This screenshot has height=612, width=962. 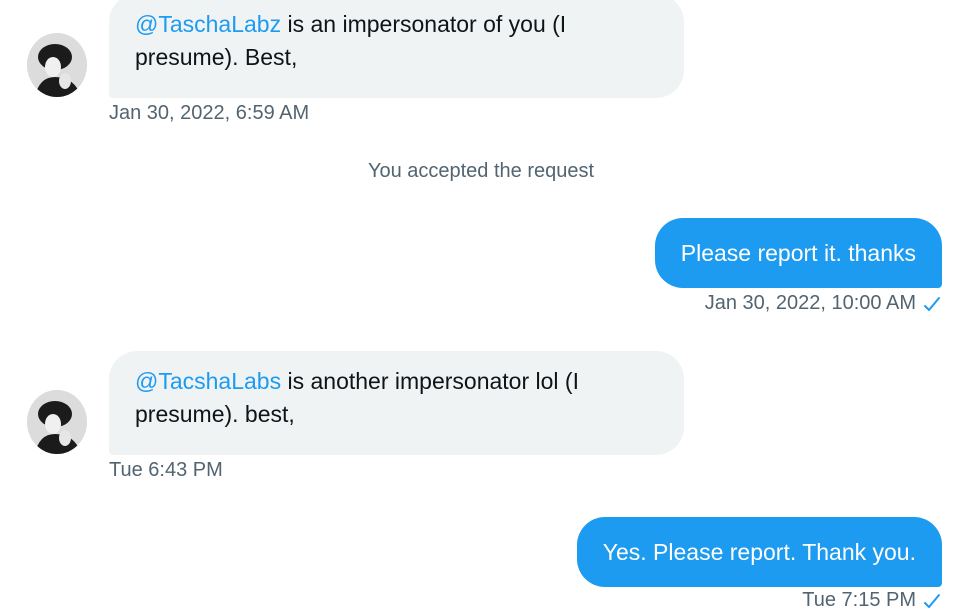 I want to click on outgoing-message-bubble: Yes. Please report. Thank you., so click(x=759, y=552).